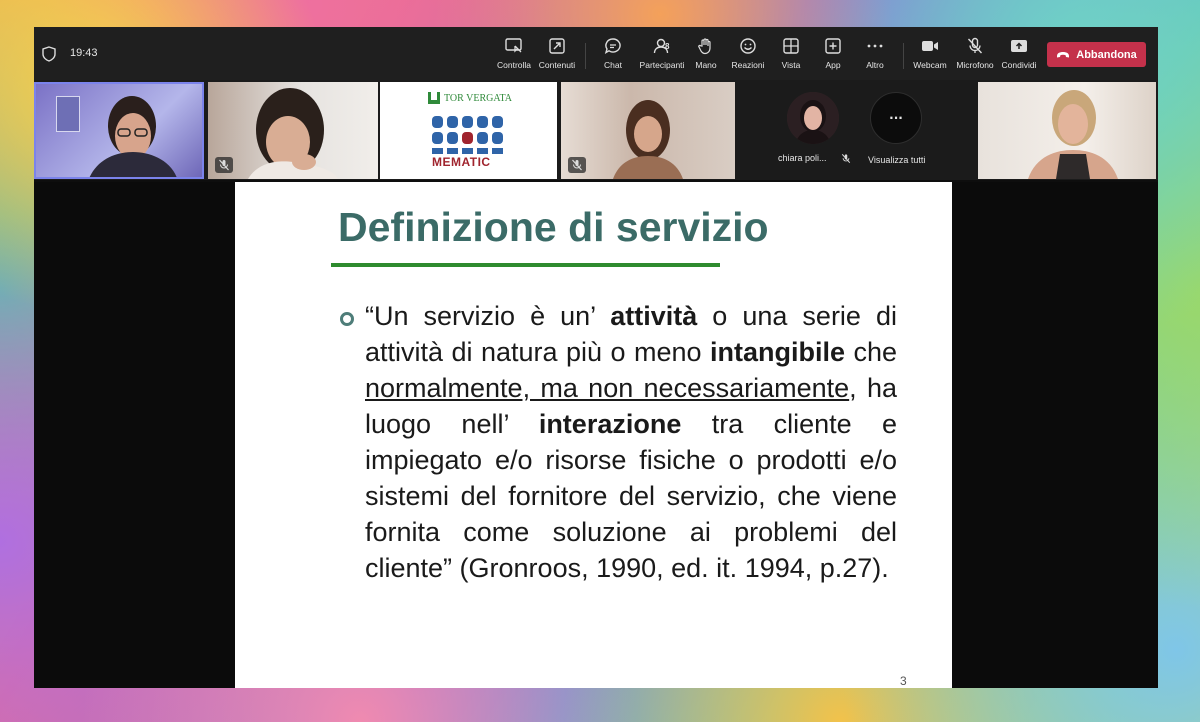 This screenshot has width=1200, height=722. What do you see at coordinates (514, 65) in the screenshot?
I see `control-label: Controlla` at bounding box center [514, 65].